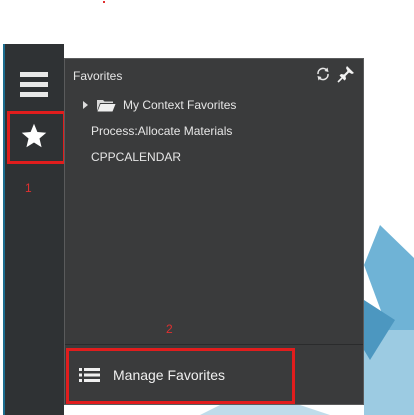 This screenshot has height=415, width=414. I want to click on hamburger-icon, so click(35, 85).